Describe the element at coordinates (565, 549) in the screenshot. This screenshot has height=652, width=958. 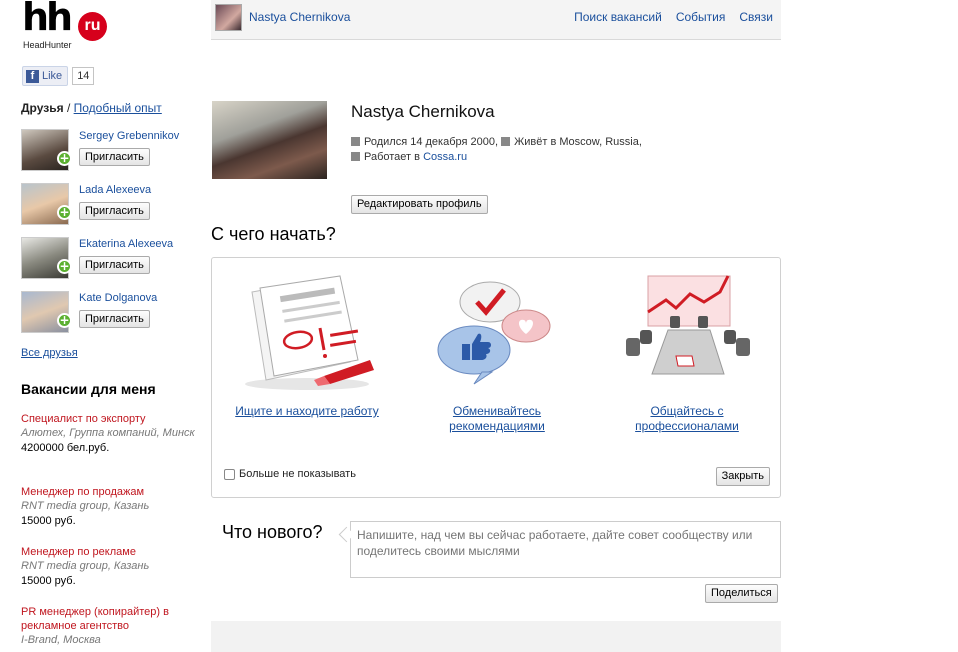
I see `status-input` at that location.